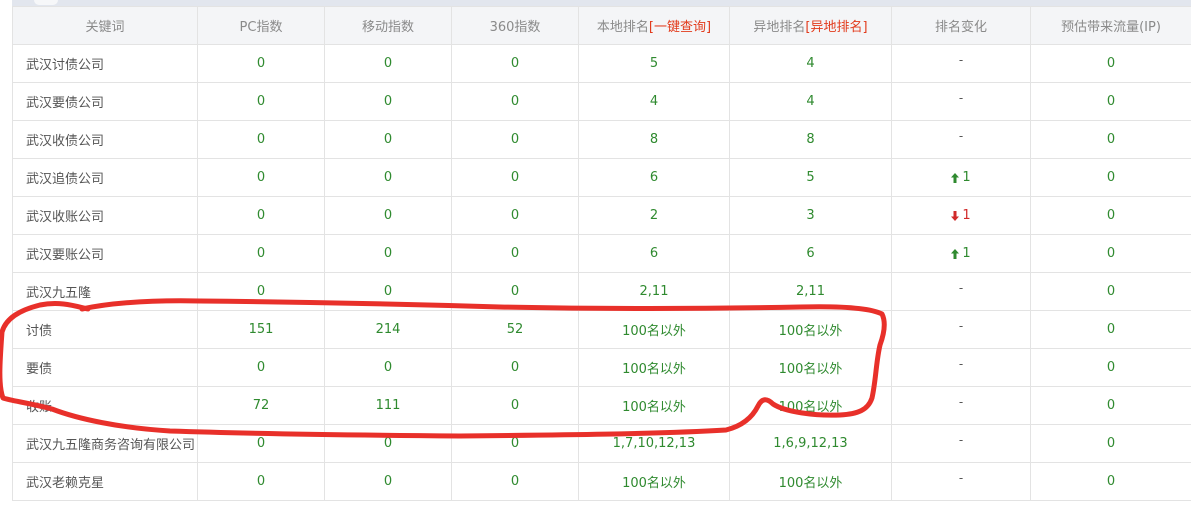  I want to click on cell-keyword: 武汉讨债公司, so click(105, 63).